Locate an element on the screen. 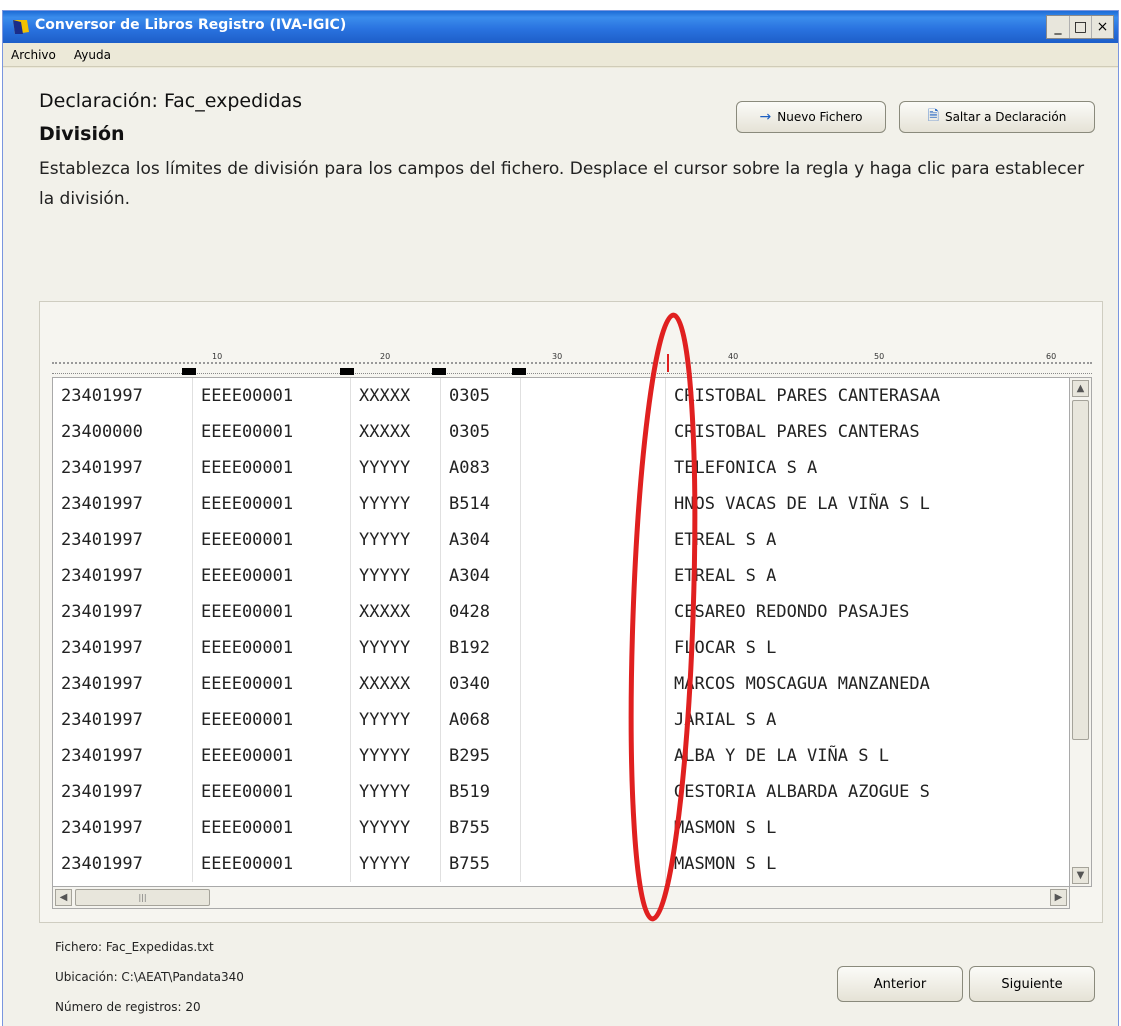 The image size is (1121, 1026). scroll-left-icon: ◀ is located at coordinates (63, 897).